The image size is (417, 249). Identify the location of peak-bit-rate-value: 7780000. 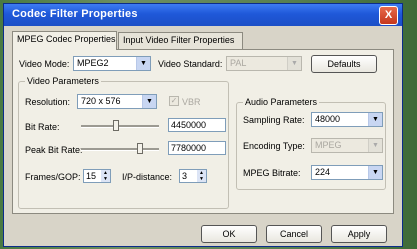
(189, 148).